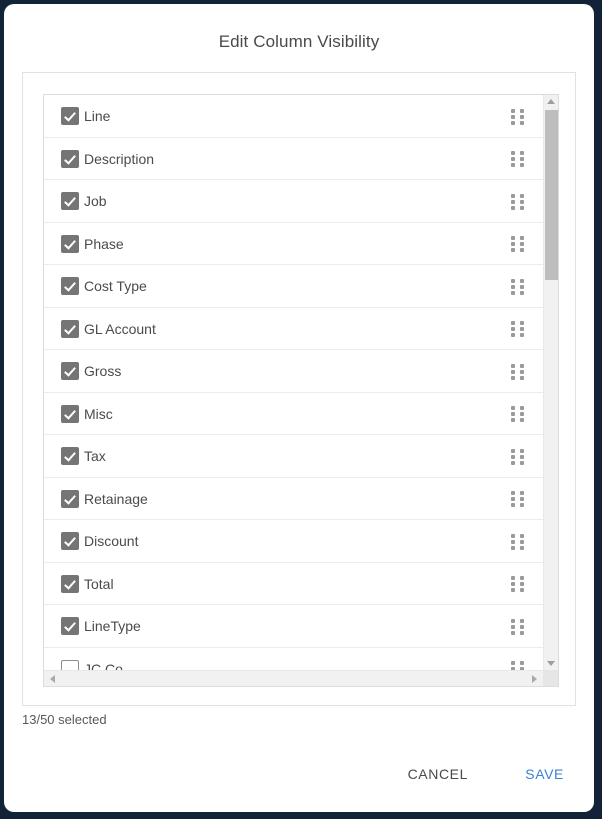 The image size is (602, 819). Describe the element at coordinates (70, 664) in the screenshot. I see `checkbox-unchecked` at that location.